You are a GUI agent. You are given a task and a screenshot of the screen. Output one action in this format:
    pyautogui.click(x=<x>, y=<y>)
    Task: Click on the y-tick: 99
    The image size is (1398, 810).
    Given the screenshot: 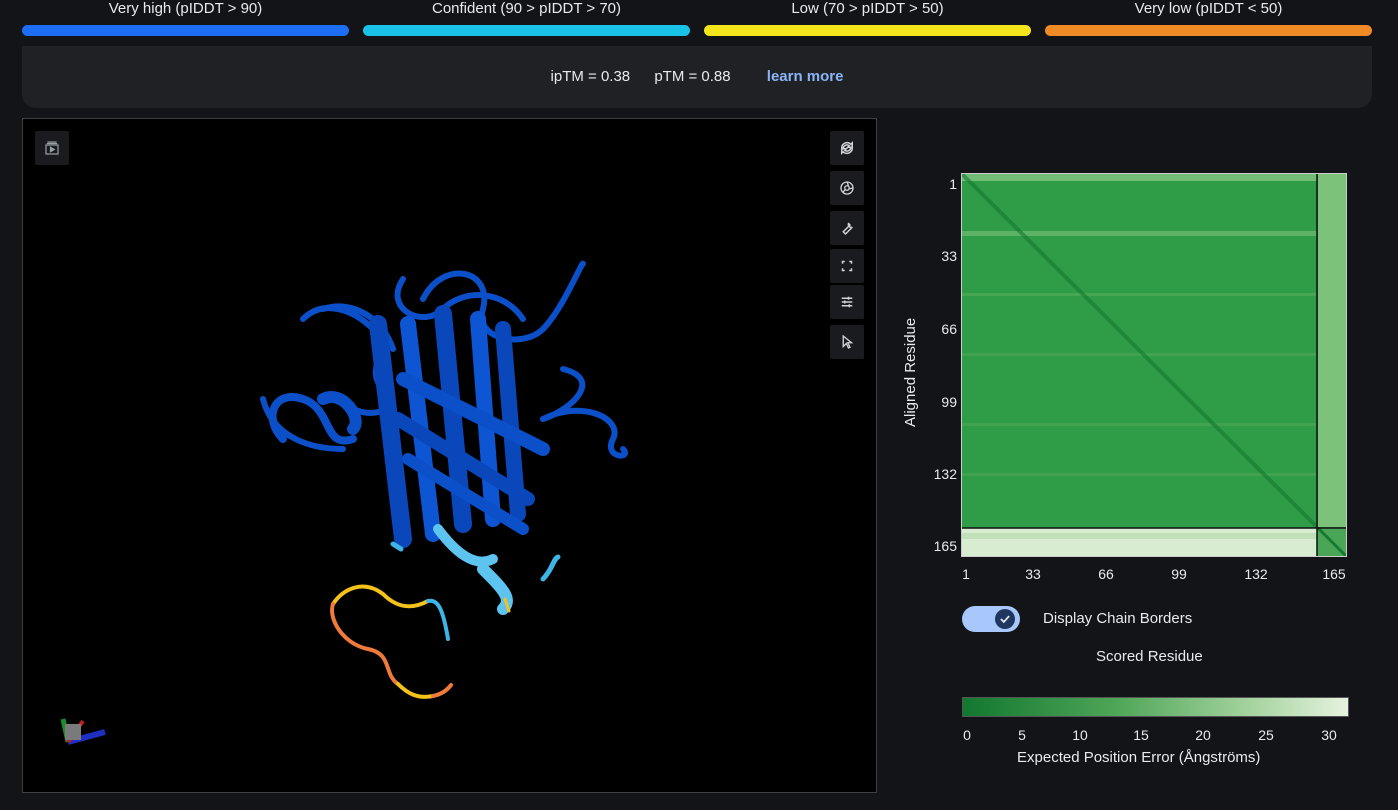 What is the action you would take?
    pyautogui.click(x=949, y=402)
    